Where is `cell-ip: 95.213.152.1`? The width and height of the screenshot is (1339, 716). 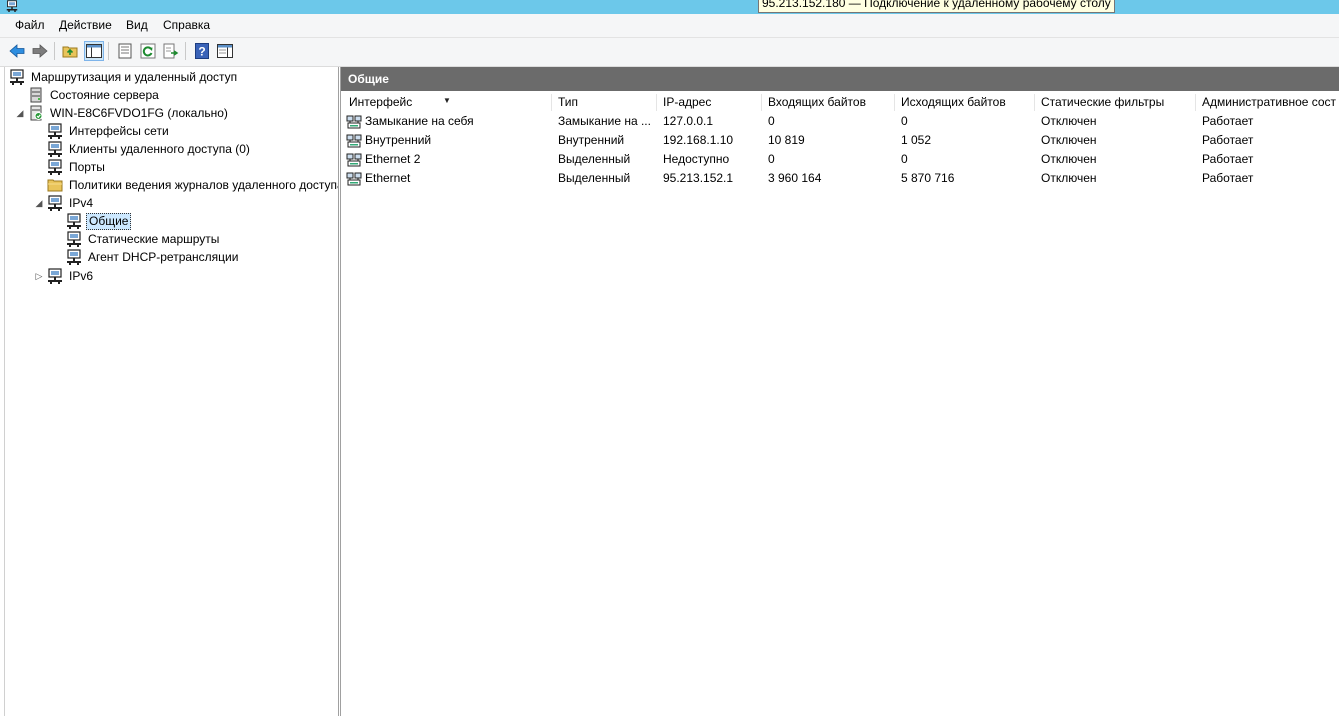 cell-ip: 95.213.152.1 is located at coordinates (698, 178).